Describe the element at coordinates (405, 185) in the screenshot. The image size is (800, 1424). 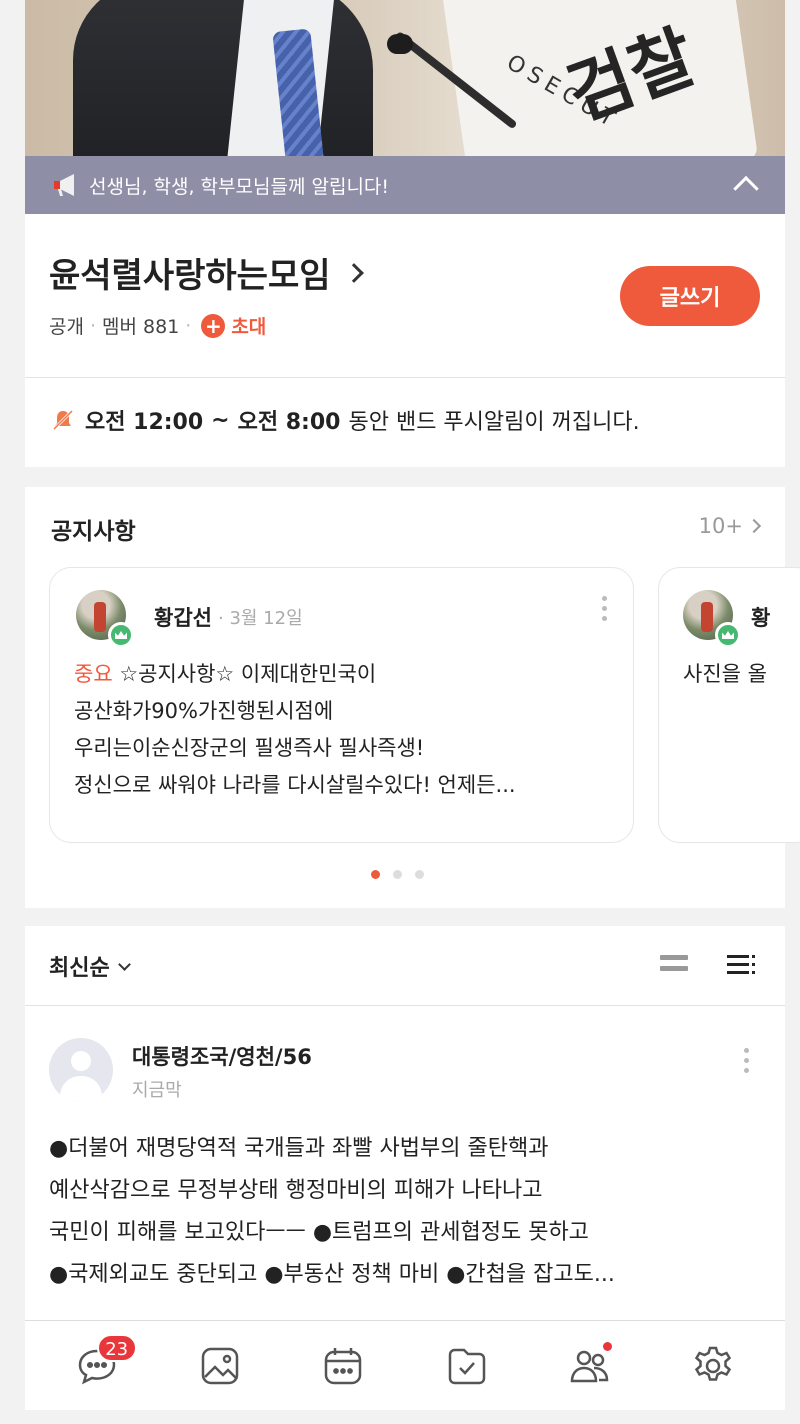
I see `announcement-bar: 선생님, 학생, 학부모님들께 알립니다!` at that location.